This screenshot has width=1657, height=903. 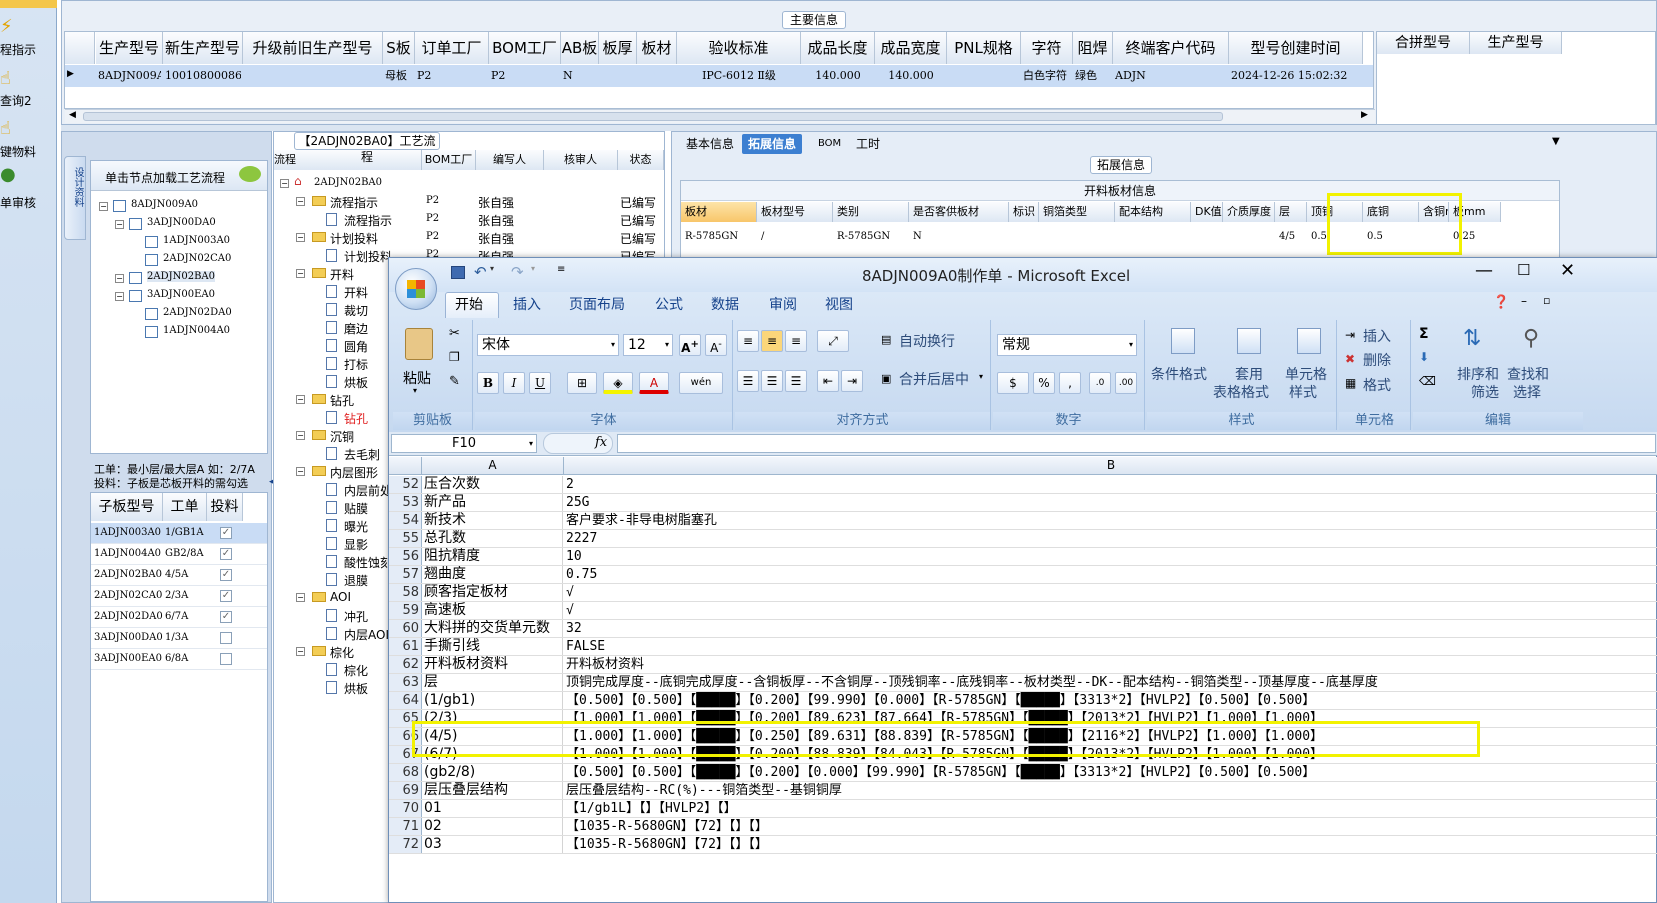 What do you see at coordinates (531, 443) in the screenshot?
I see `name-box-dropdown-icon: ▾` at bounding box center [531, 443].